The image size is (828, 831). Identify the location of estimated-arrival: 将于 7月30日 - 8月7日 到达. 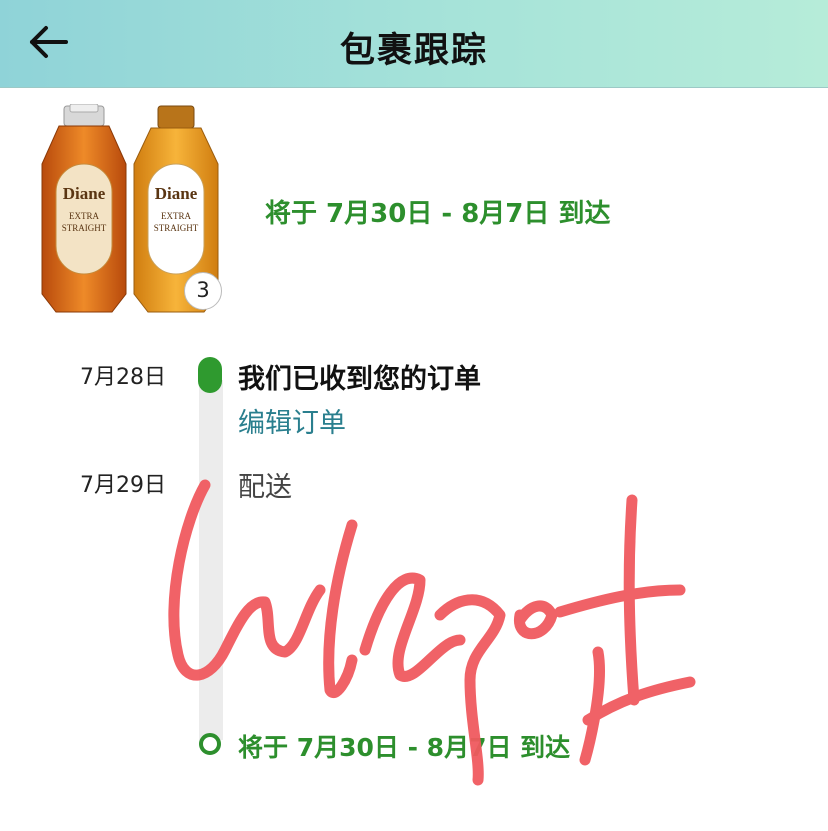
(438, 214).